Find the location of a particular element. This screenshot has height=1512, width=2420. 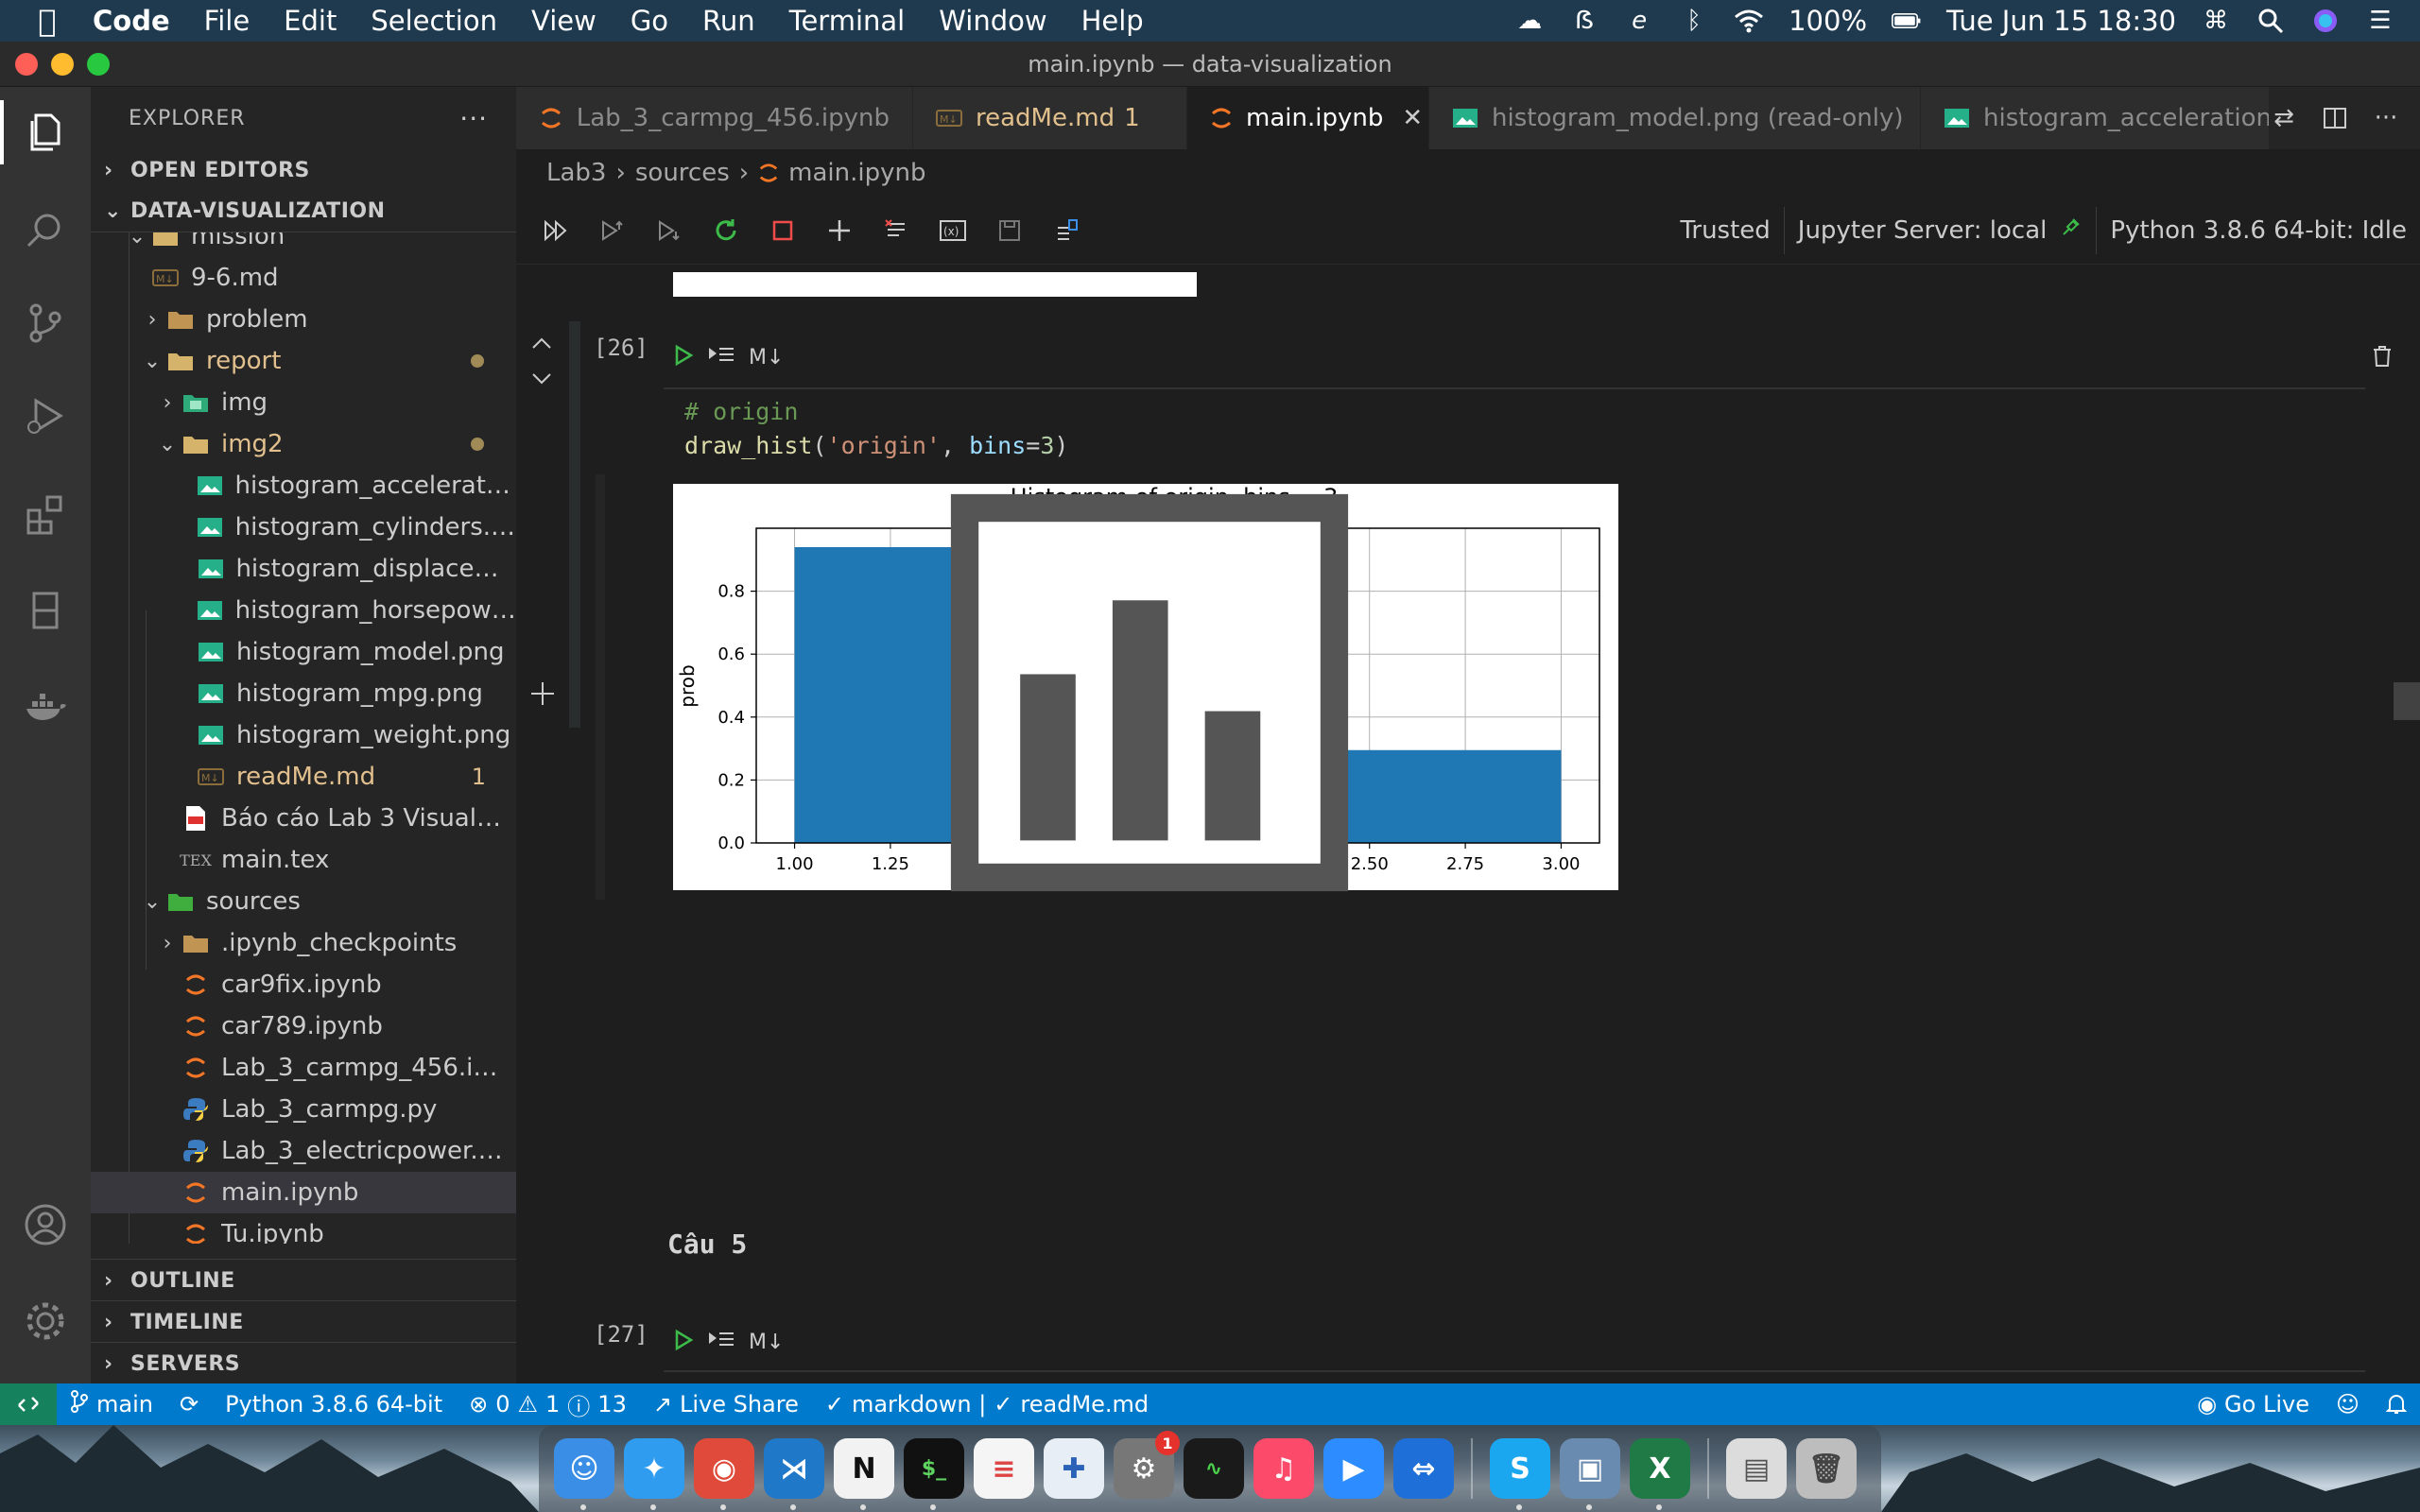

dock-reminders-icon: ≡ is located at coordinates (1004, 1468).